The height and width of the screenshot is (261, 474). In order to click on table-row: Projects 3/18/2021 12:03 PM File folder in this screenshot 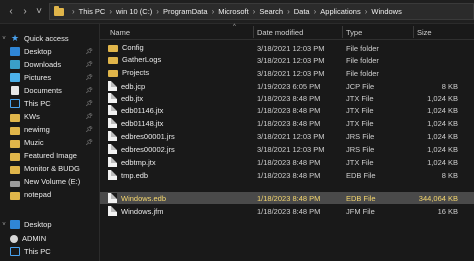, I will do `click(287, 73)`.